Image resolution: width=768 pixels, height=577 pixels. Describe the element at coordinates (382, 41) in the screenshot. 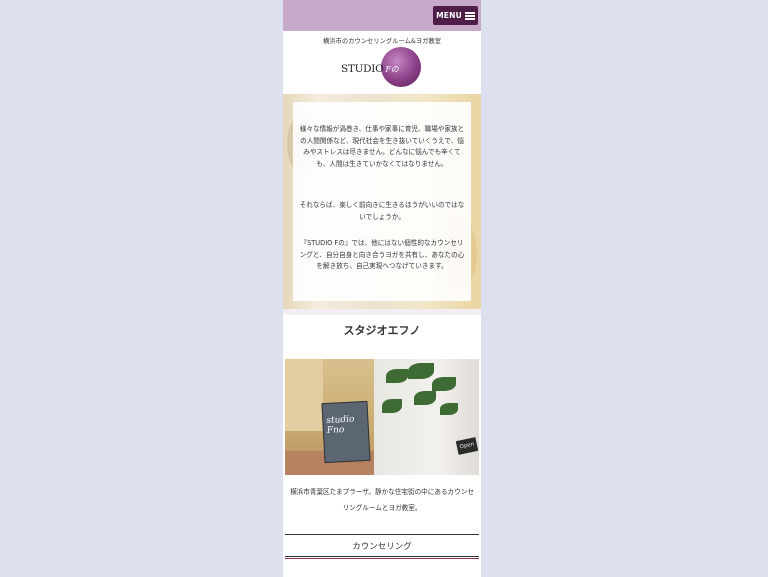

I see `site-tagline: 横浜市のカウンセリングルーム&ヨガ教室` at that location.